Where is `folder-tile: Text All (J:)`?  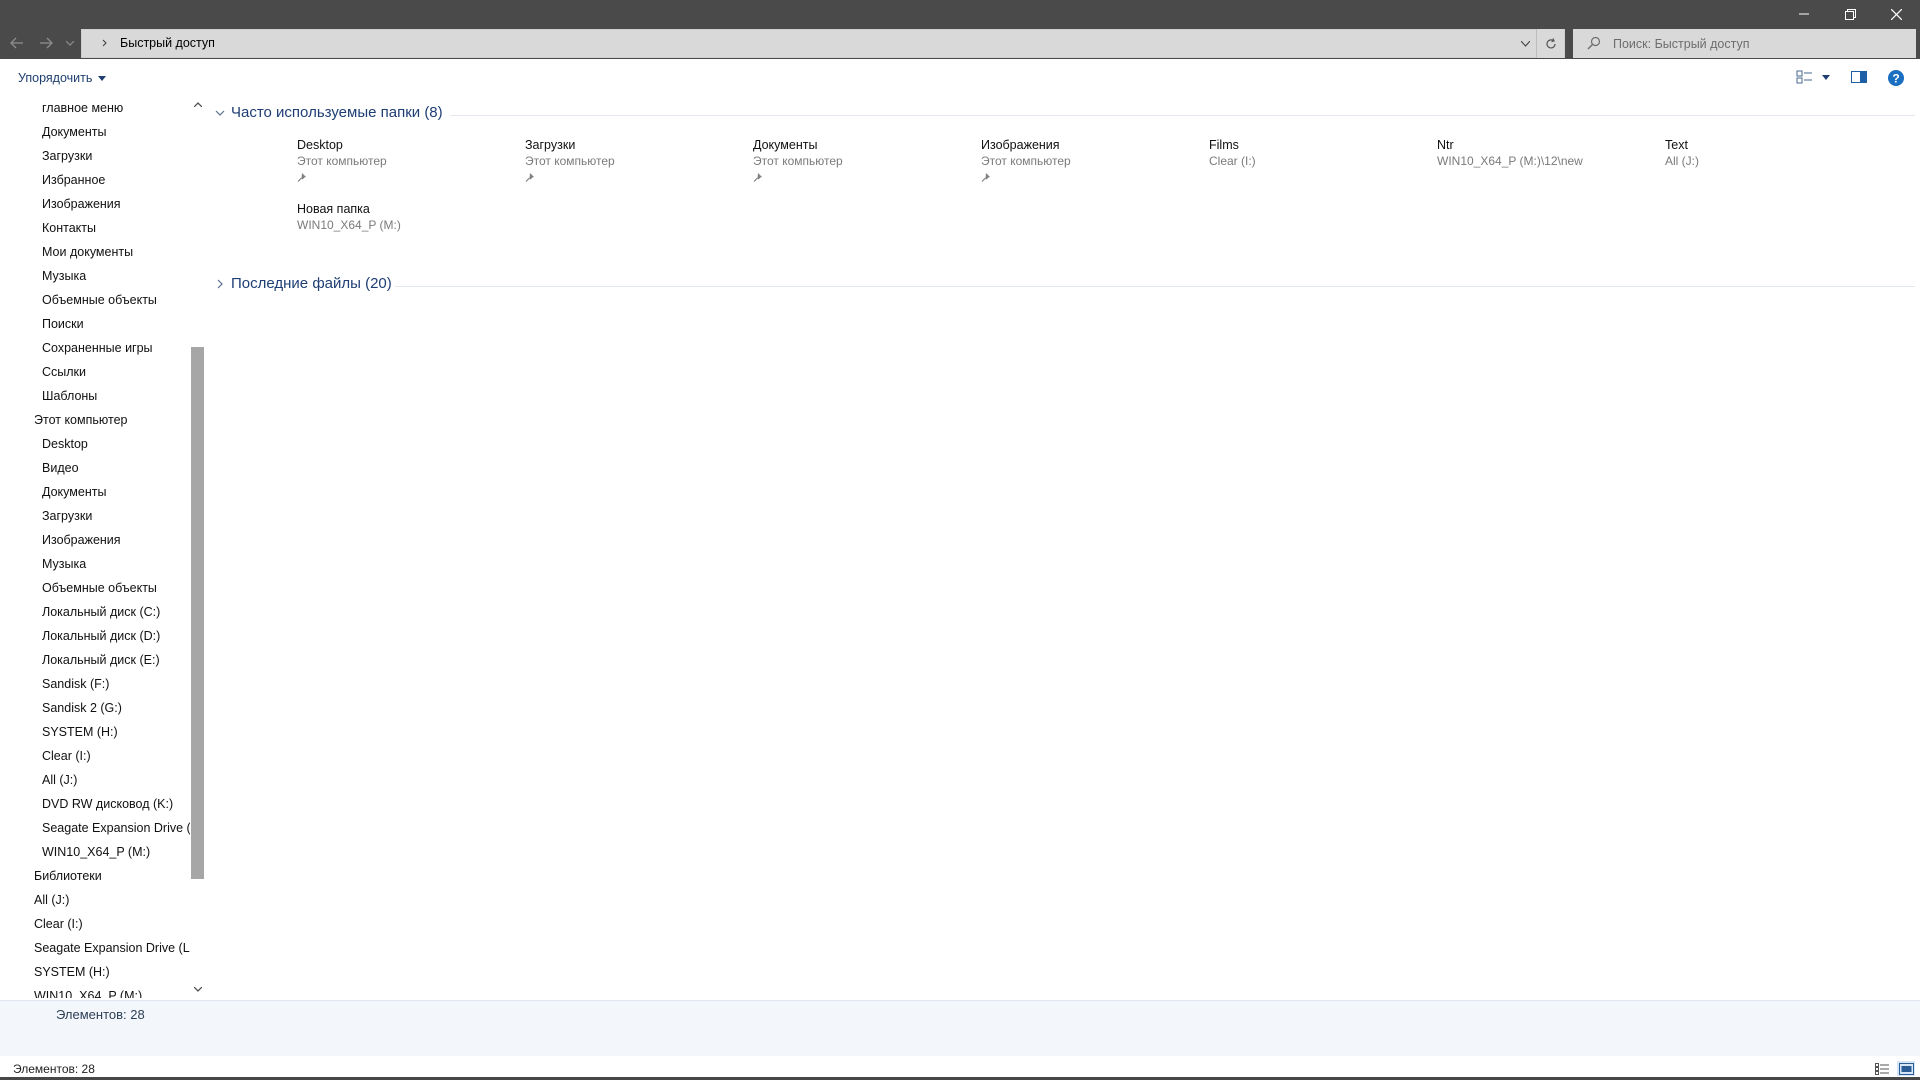 folder-tile: Text All (J:) is located at coordinates (1765, 154).